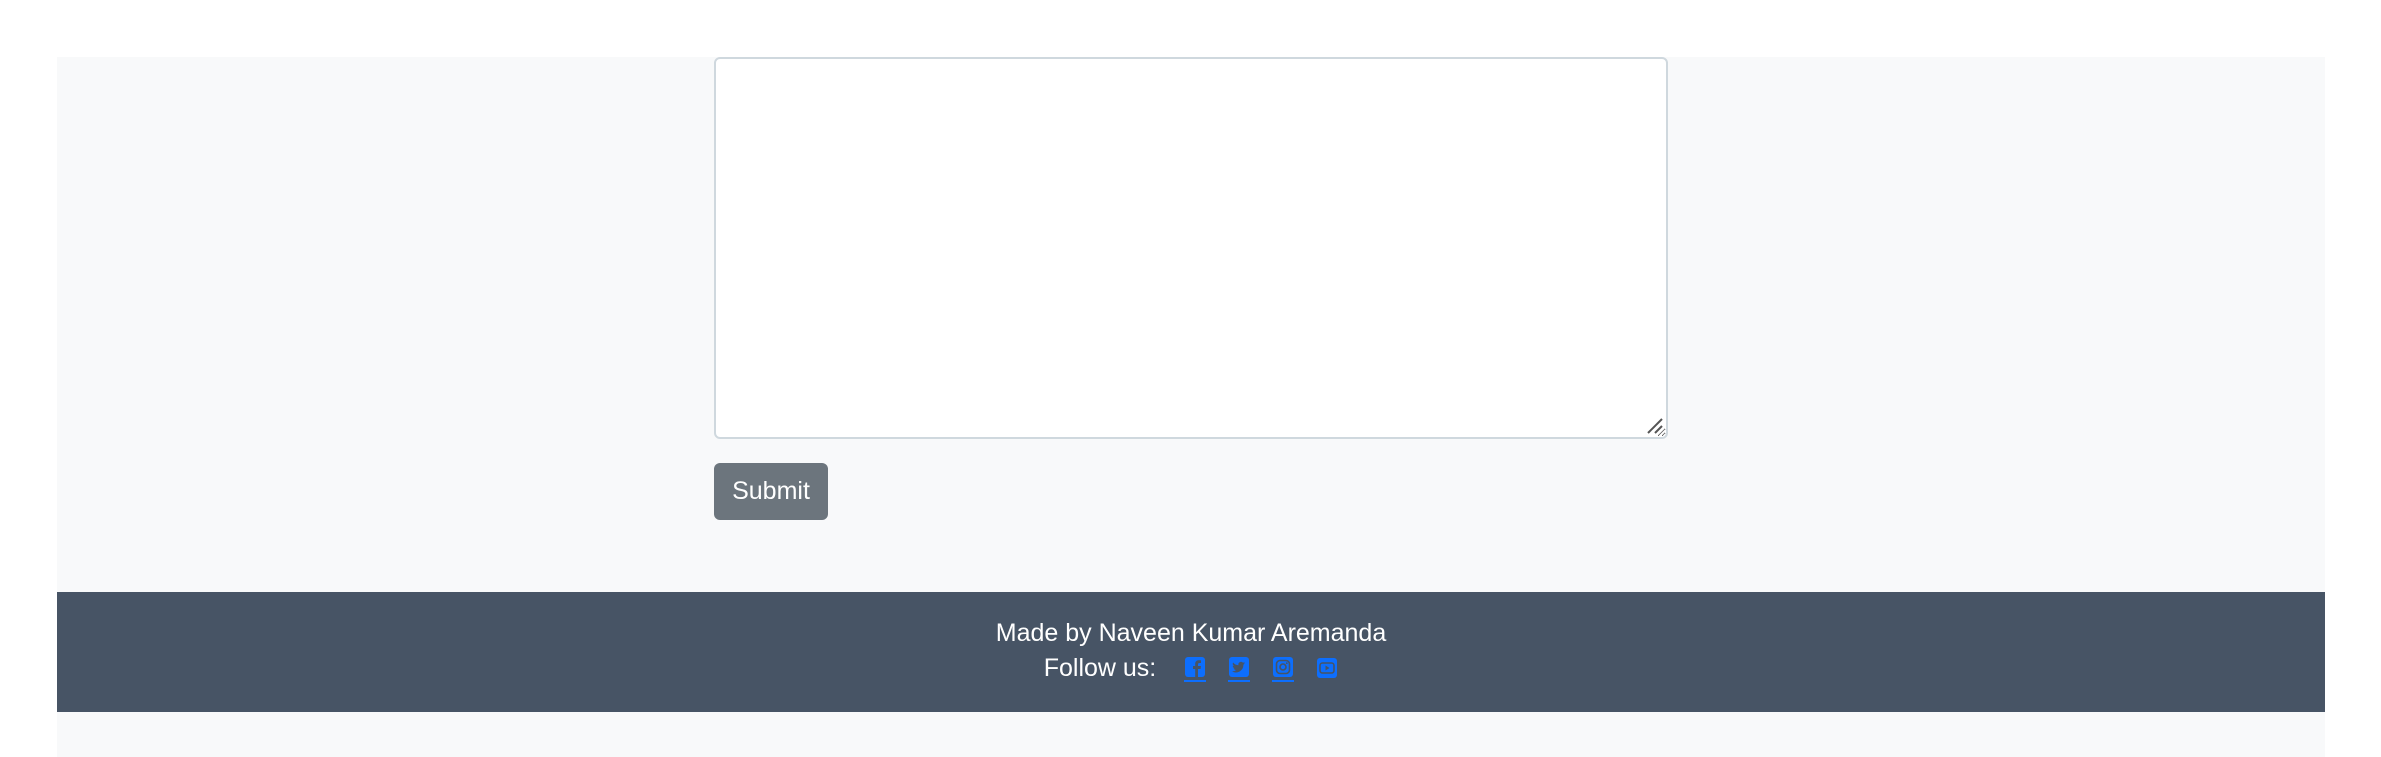 This screenshot has width=2381, height=757. I want to click on resize-grip-icon, so click(1654, 425).